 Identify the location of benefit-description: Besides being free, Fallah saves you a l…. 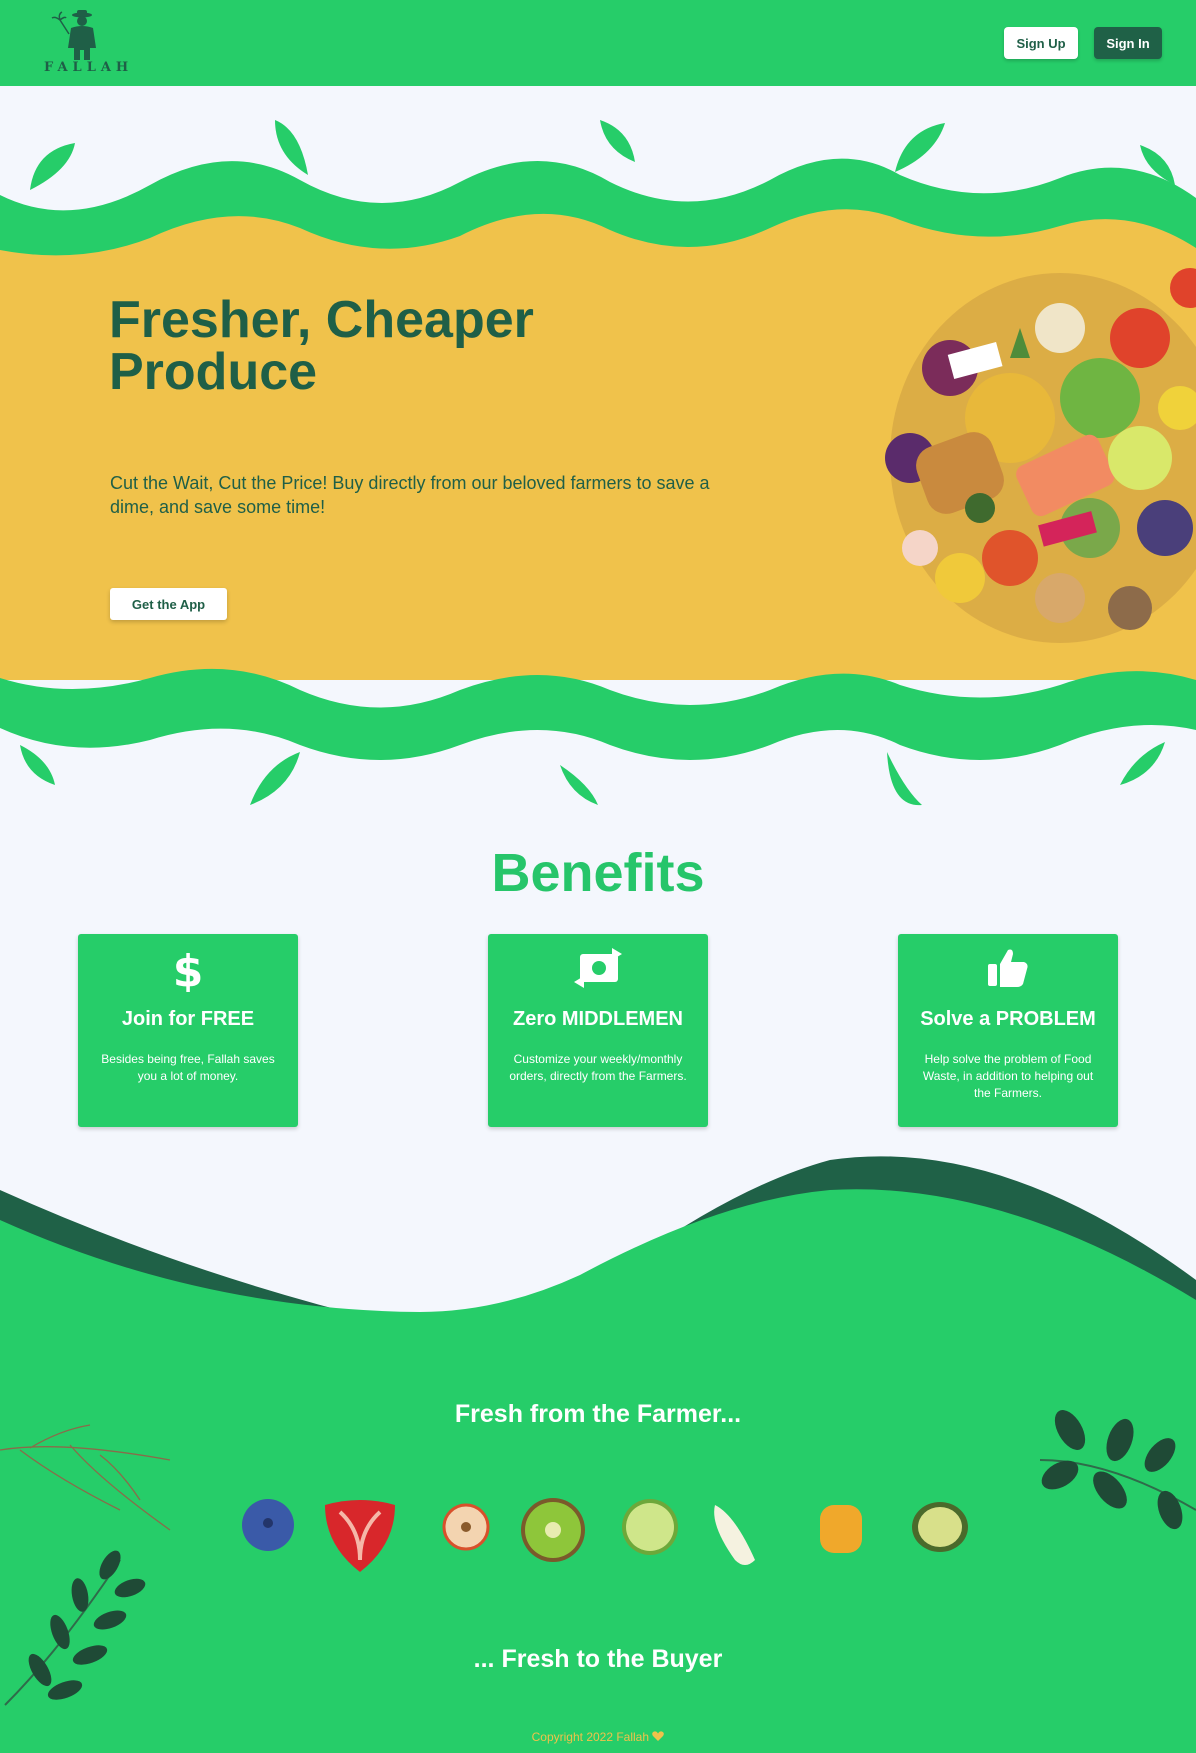
(188, 1067).